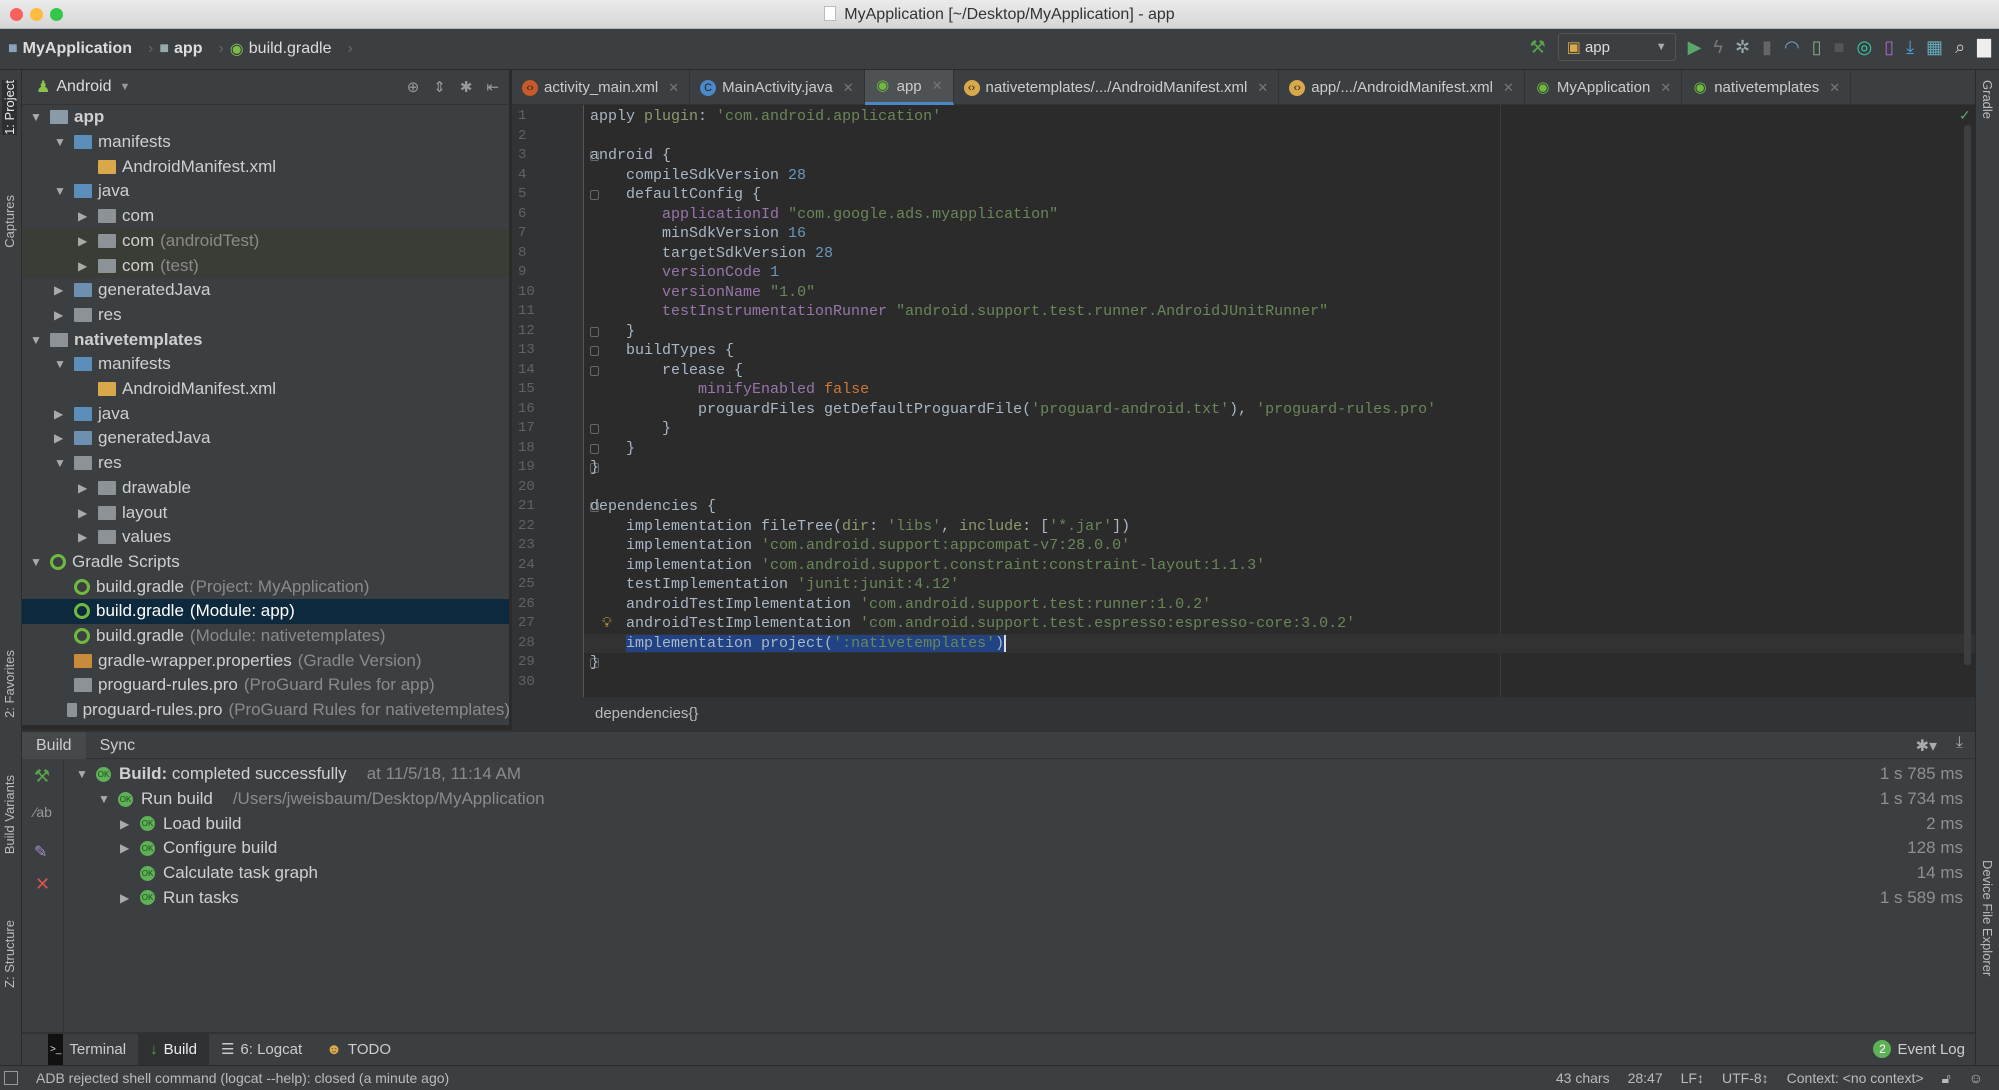 The height and width of the screenshot is (1090, 1999). I want to click on inspector-icon: ☺, so click(1976, 1078).